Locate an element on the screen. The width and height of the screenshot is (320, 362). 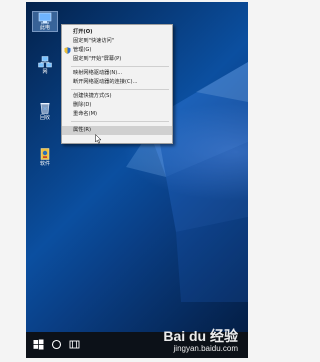
desktop-icon-recycle-bin: 回收 is located at coordinates (45, 111).